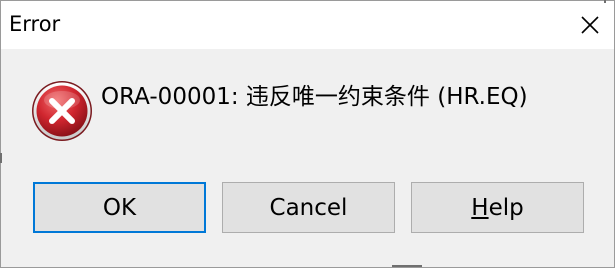 The height and width of the screenshot is (268, 615). Describe the element at coordinates (314, 97) in the screenshot. I see `error-message: ORA-00001: 违反唯一约束条件 (HR.EQ)` at that location.